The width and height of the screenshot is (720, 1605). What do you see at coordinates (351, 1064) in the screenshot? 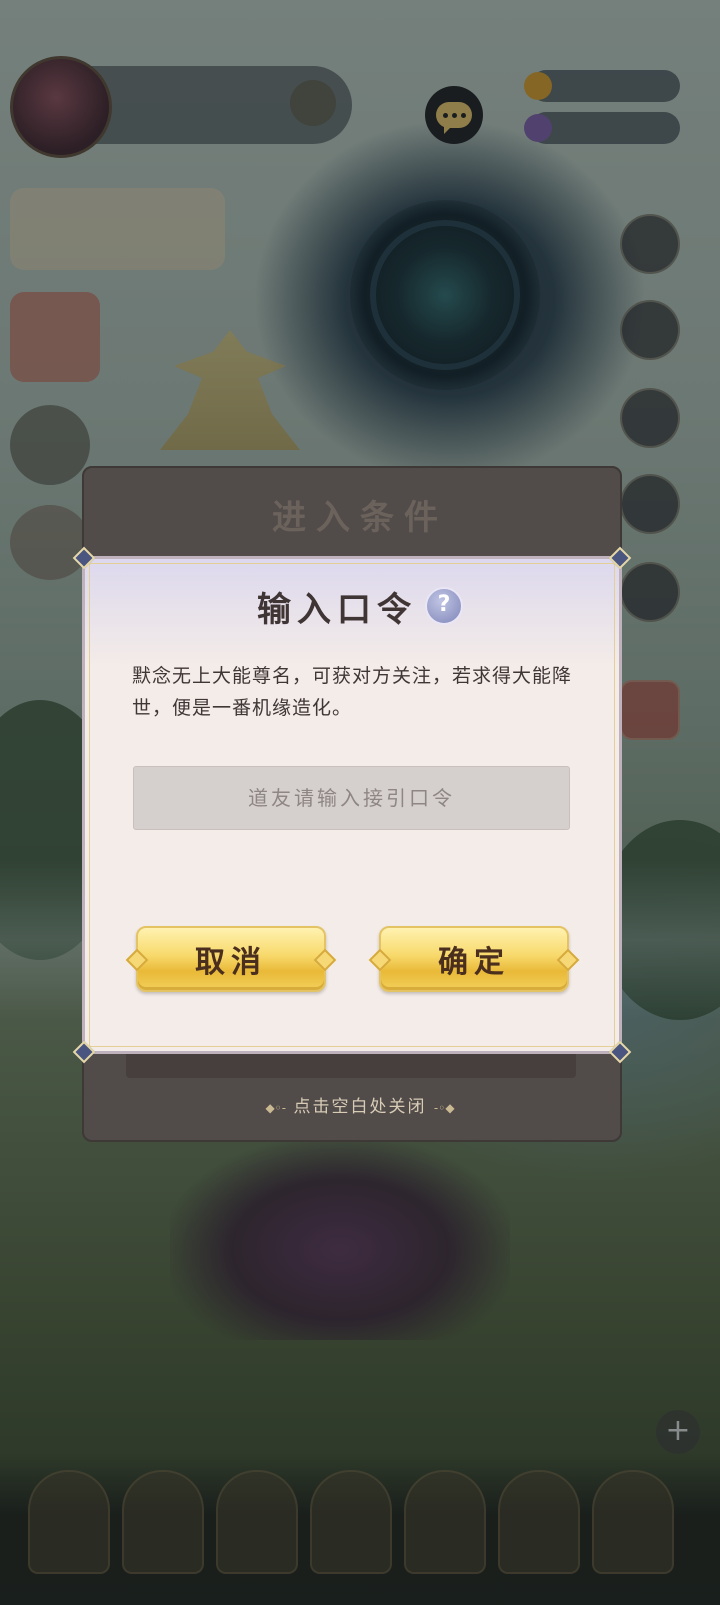
I see `entry-conditions-inner-bar` at bounding box center [351, 1064].